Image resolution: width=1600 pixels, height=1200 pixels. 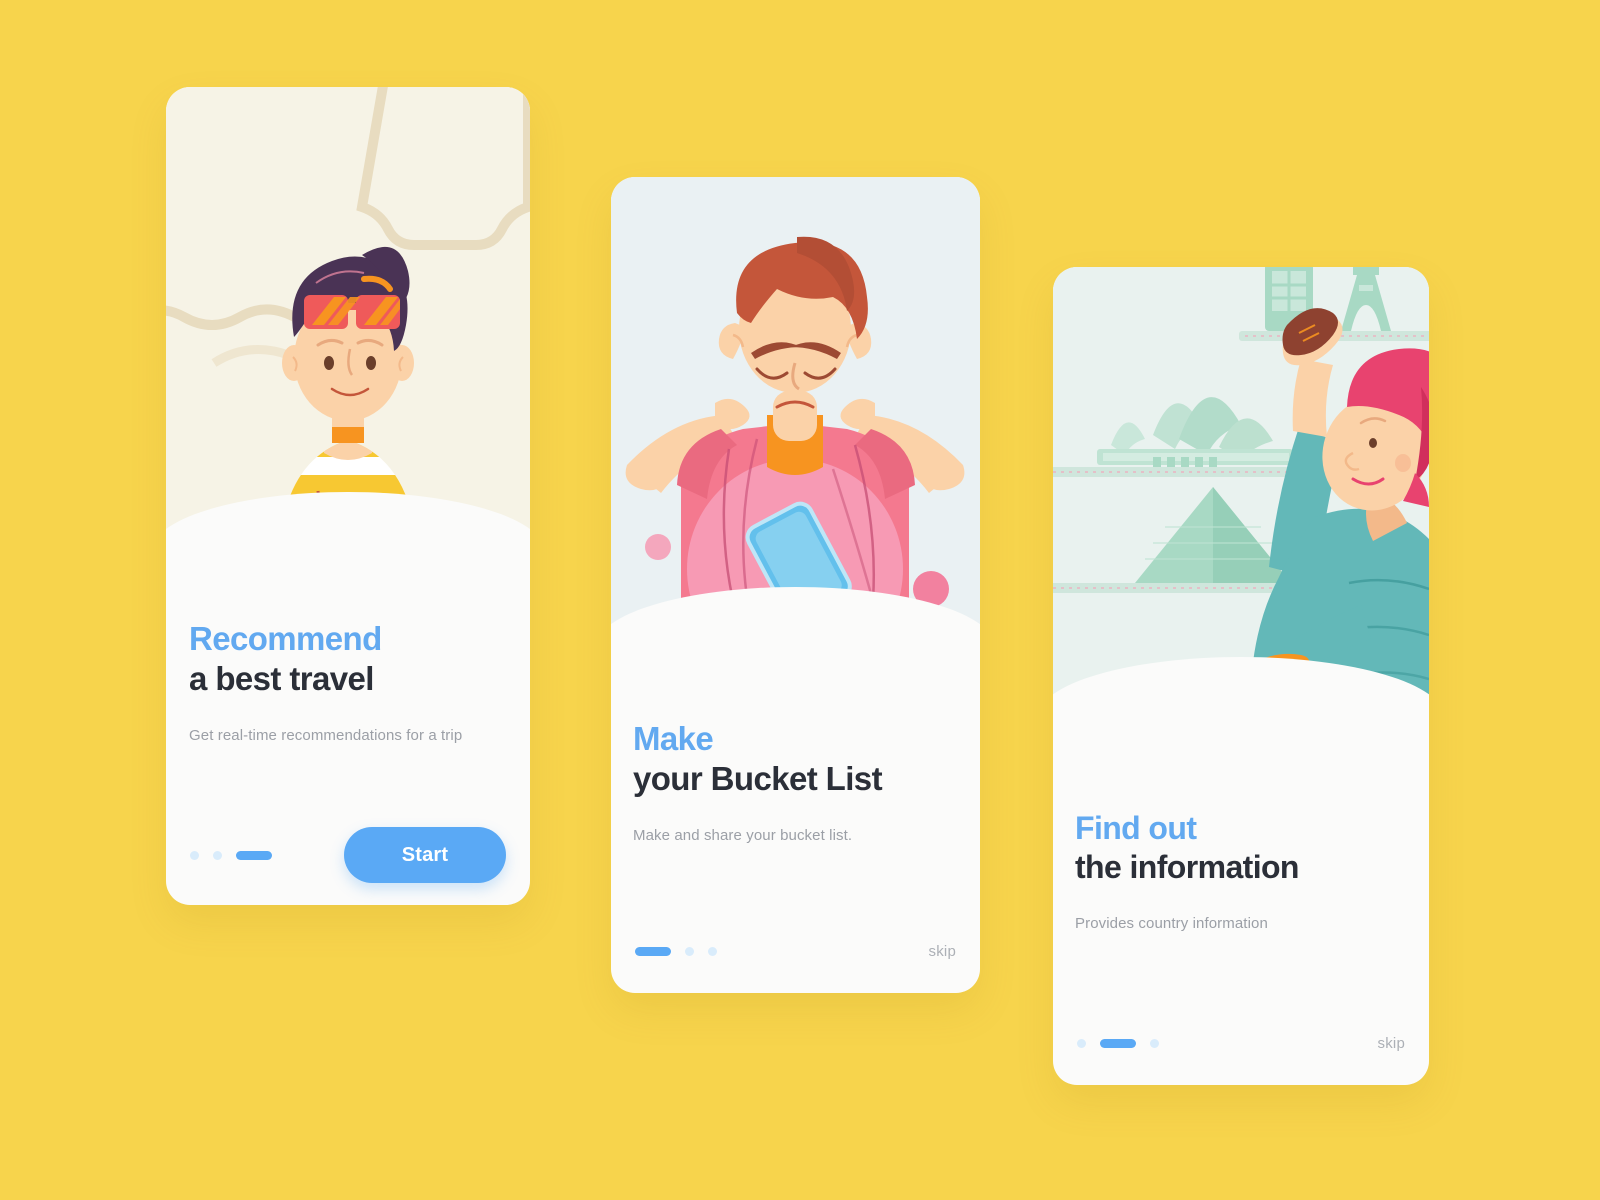 What do you see at coordinates (673, 738) in the screenshot?
I see `card-title-accent: Make` at bounding box center [673, 738].